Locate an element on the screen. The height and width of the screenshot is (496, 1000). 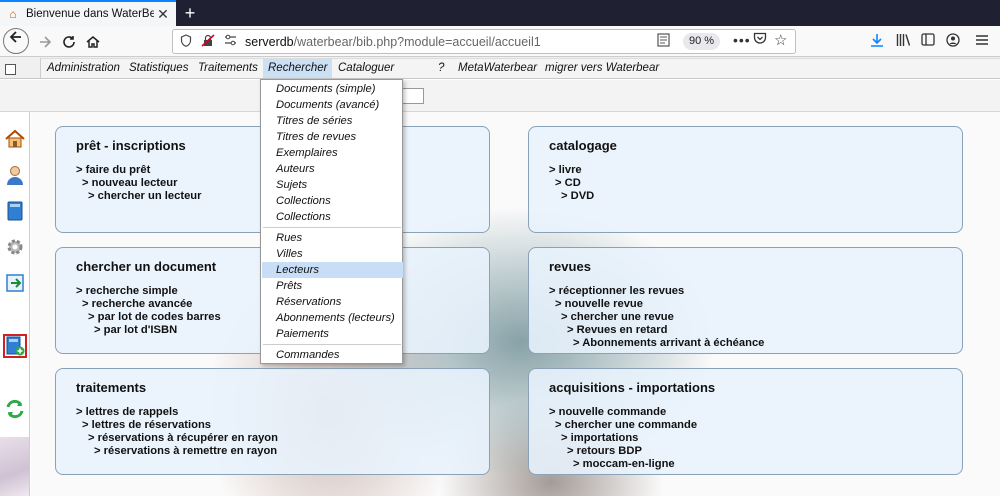
link-lettres-reservations: > lettres de réservations is located at coordinates (177, 425).